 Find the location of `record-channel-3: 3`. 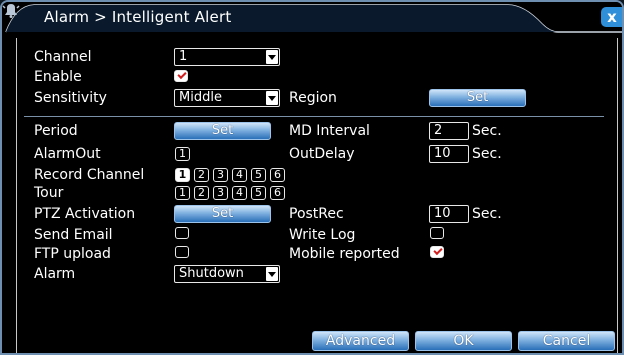

record-channel-3: 3 is located at coordinates (220, 175).